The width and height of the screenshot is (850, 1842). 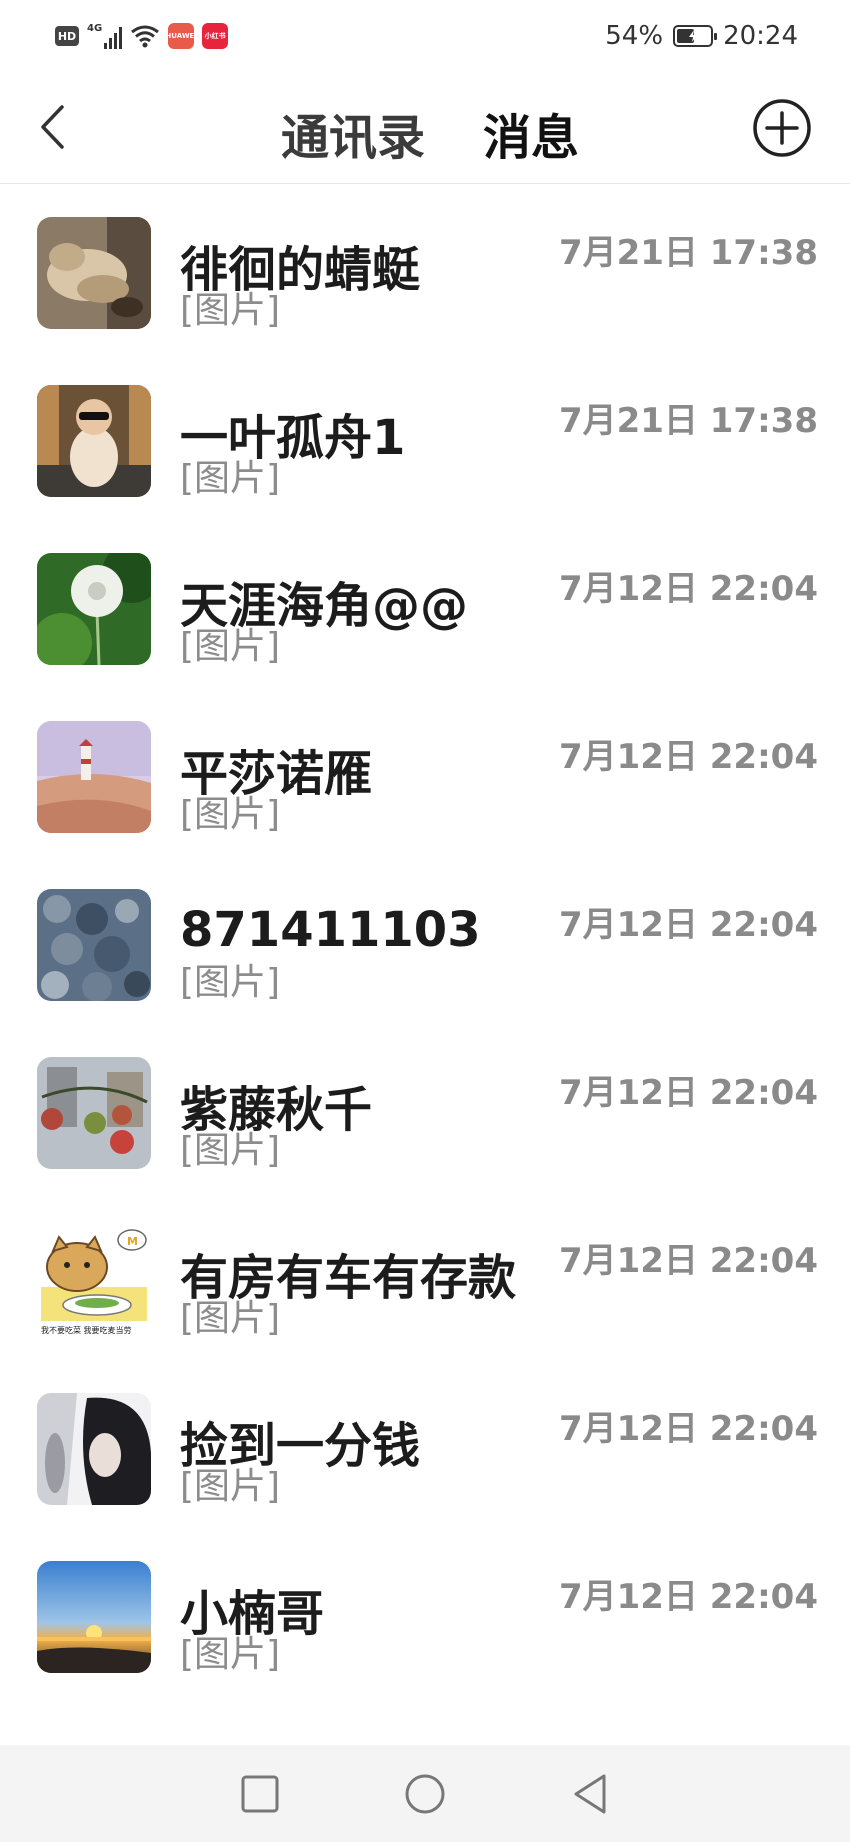 What do you see at coordinates (95, 28) in the screenshot?
I see `network-type: 4G` at bounding box center [95, 28].